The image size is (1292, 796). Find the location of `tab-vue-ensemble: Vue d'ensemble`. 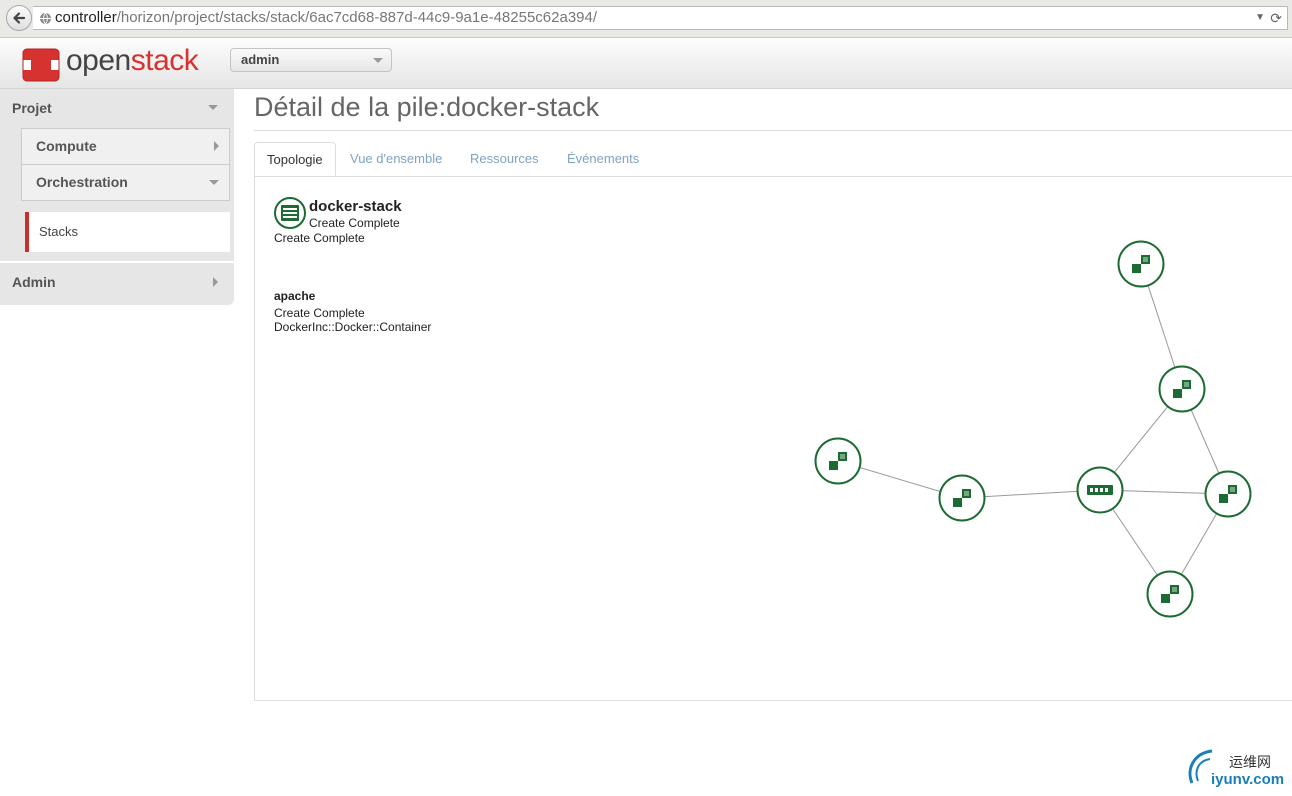

tab-vue-ensemble: Vue d'ensemble is located at coordinates (396, 159).